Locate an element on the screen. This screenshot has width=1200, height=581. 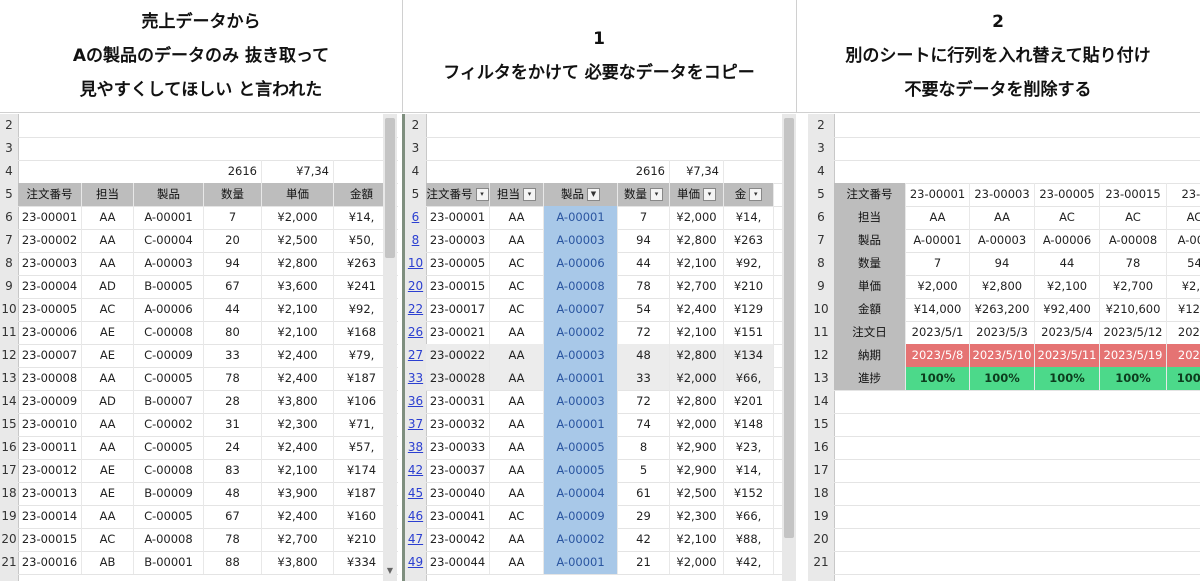
row-number: 11 is located at coordinates (821, 332).